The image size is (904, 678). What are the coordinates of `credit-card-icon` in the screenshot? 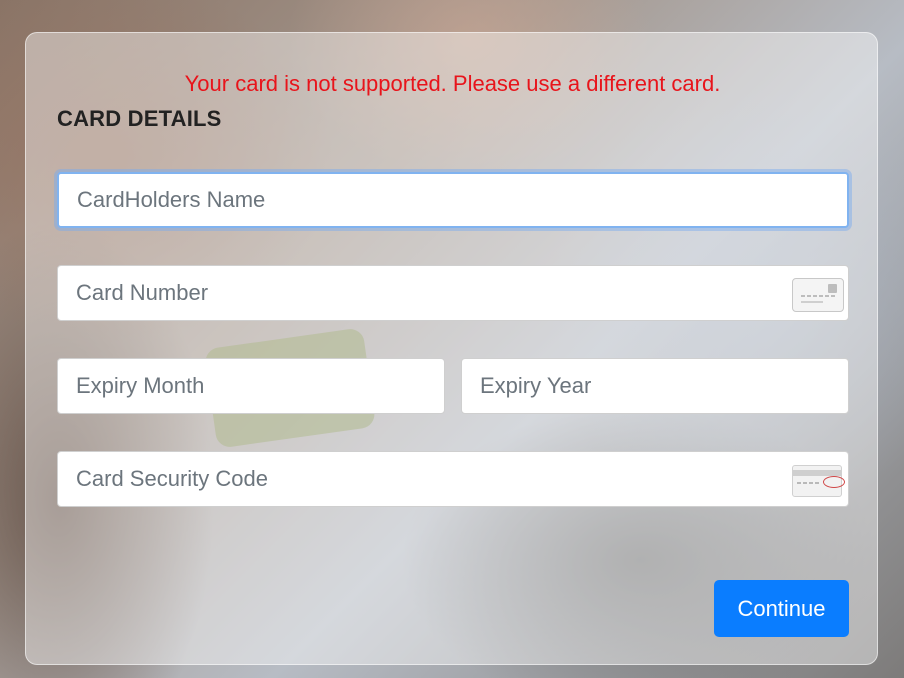 It's located at (818, 295).